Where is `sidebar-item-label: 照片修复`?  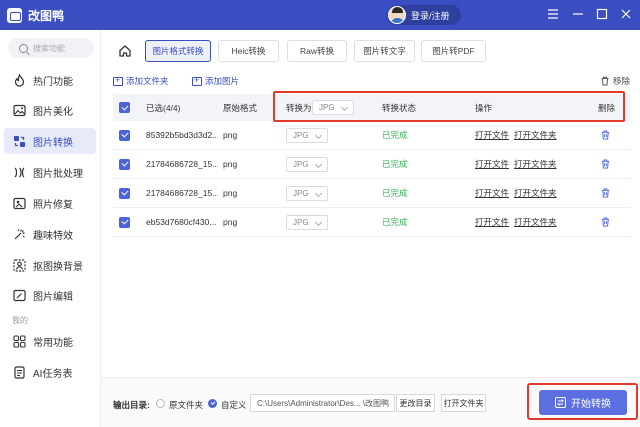 sidebar-item-label: 照片修复 is located at coordinates (53, 205).